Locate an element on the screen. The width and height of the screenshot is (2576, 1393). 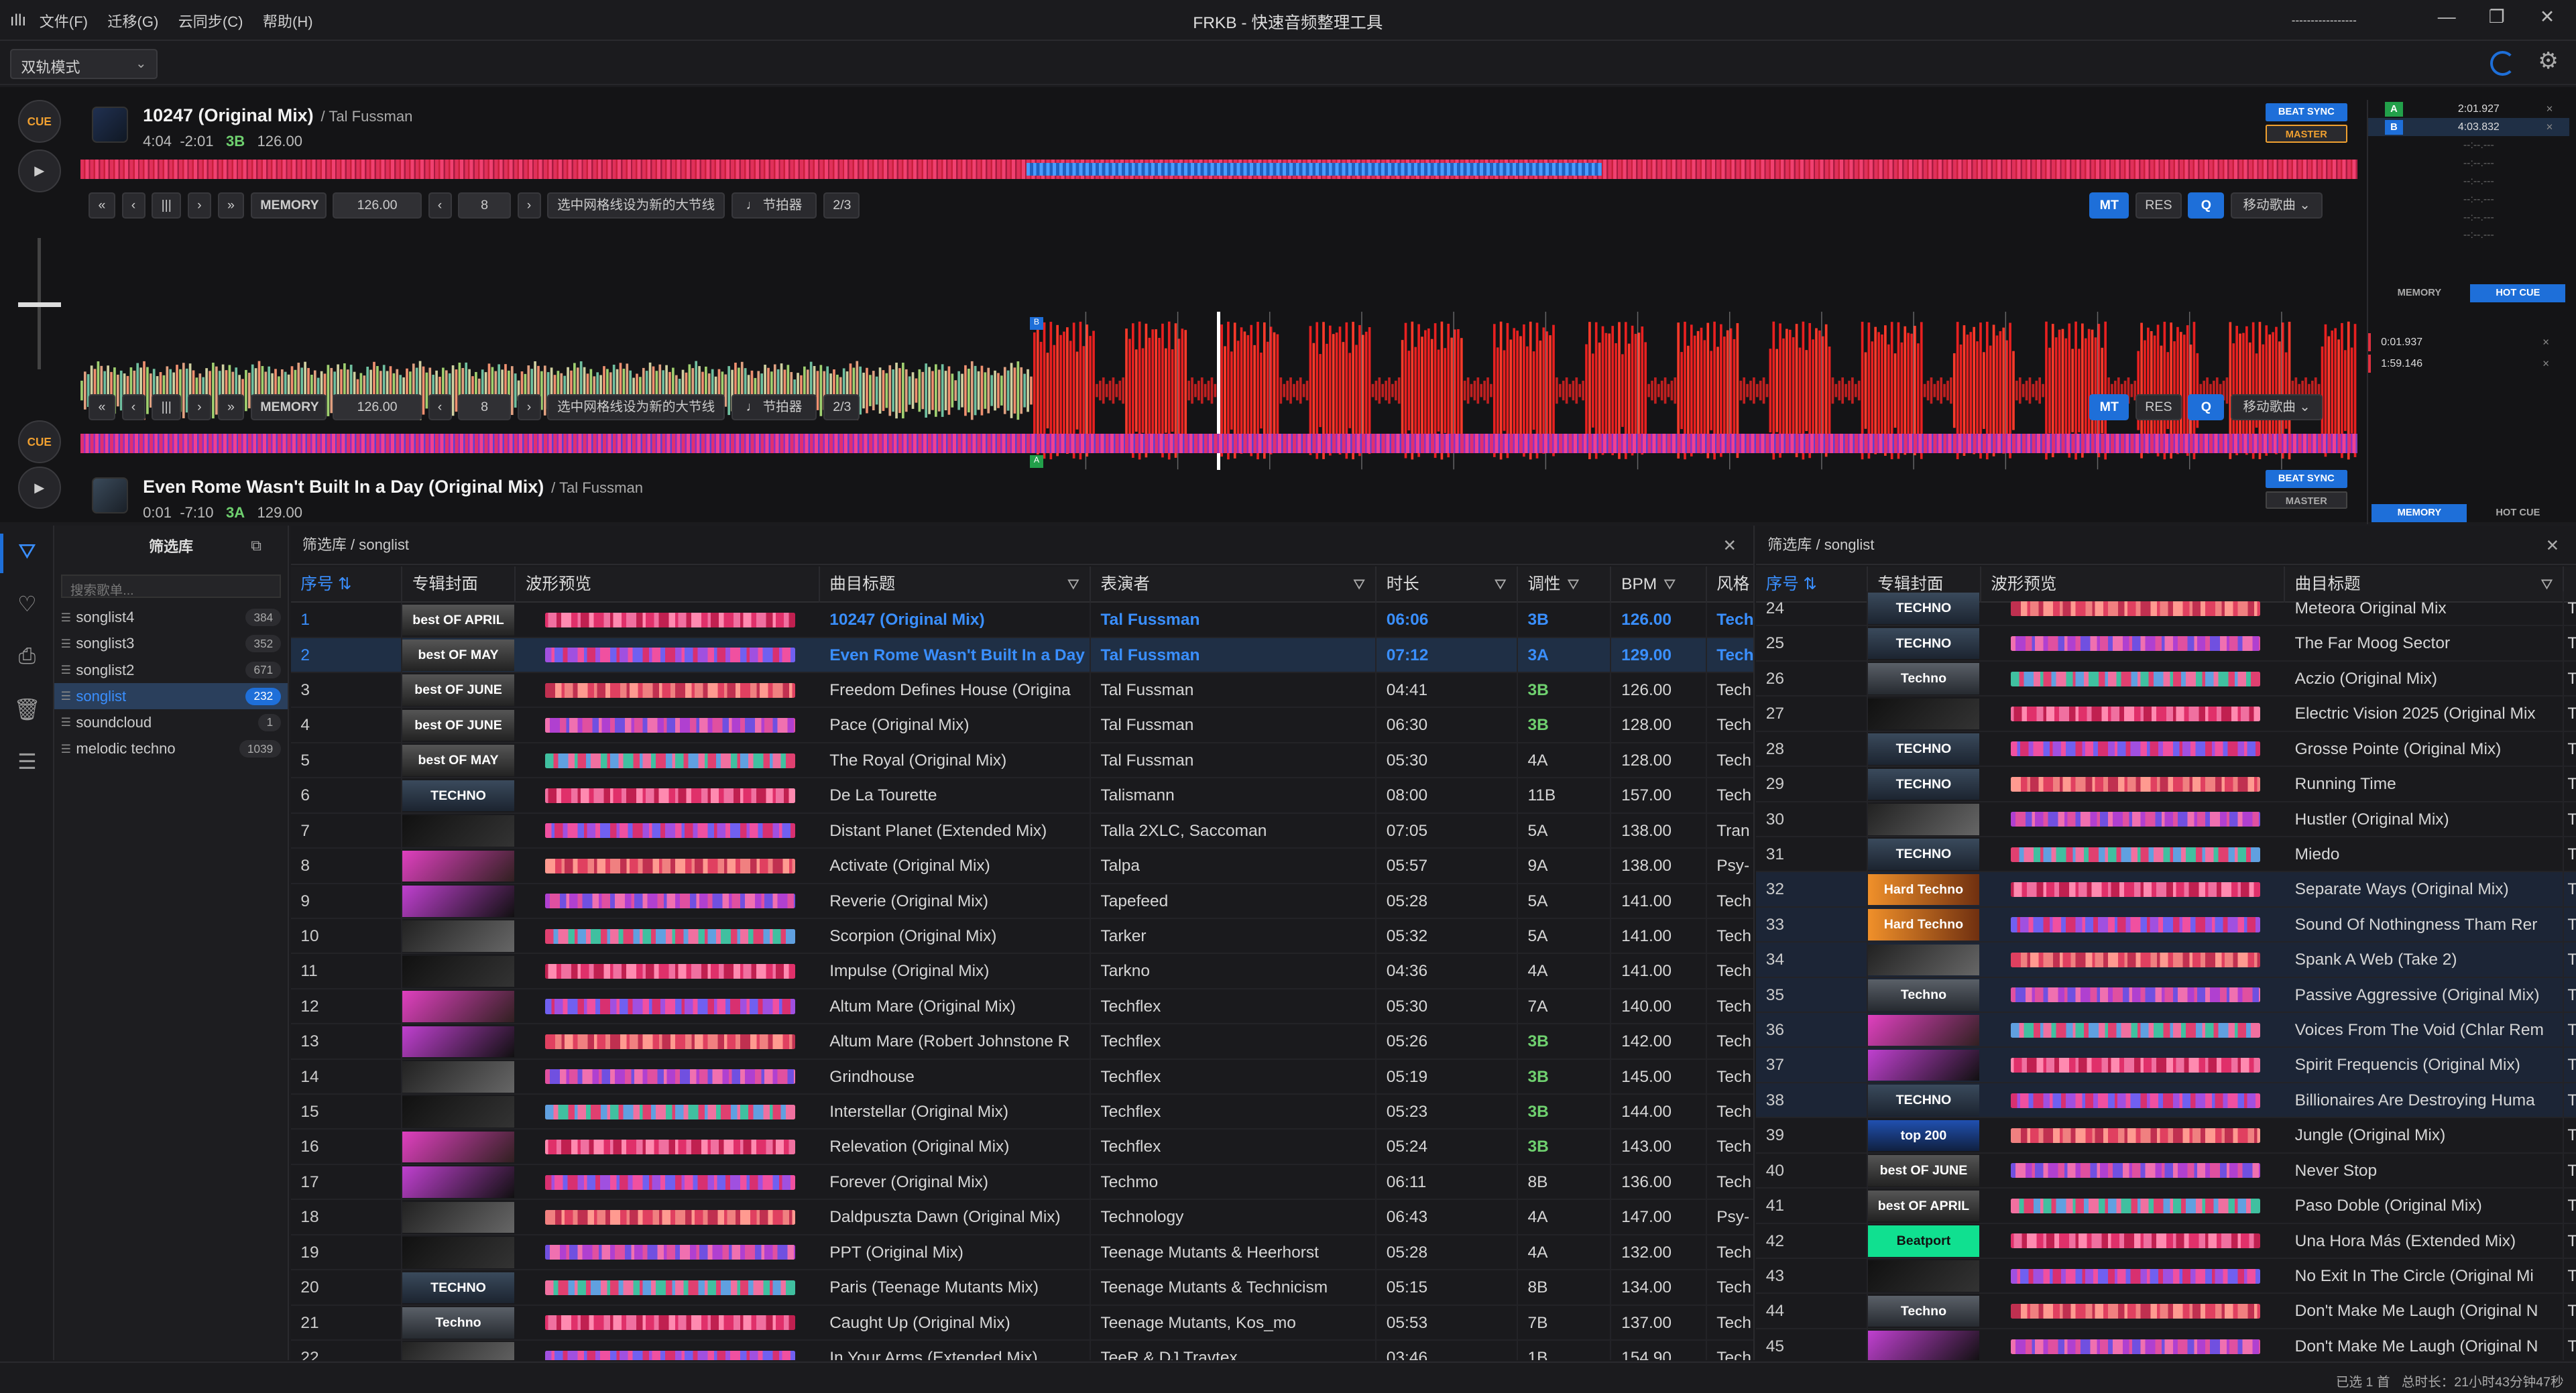
table-row: 31TECHNO MiedoT is located at coordinates (2166, 855).